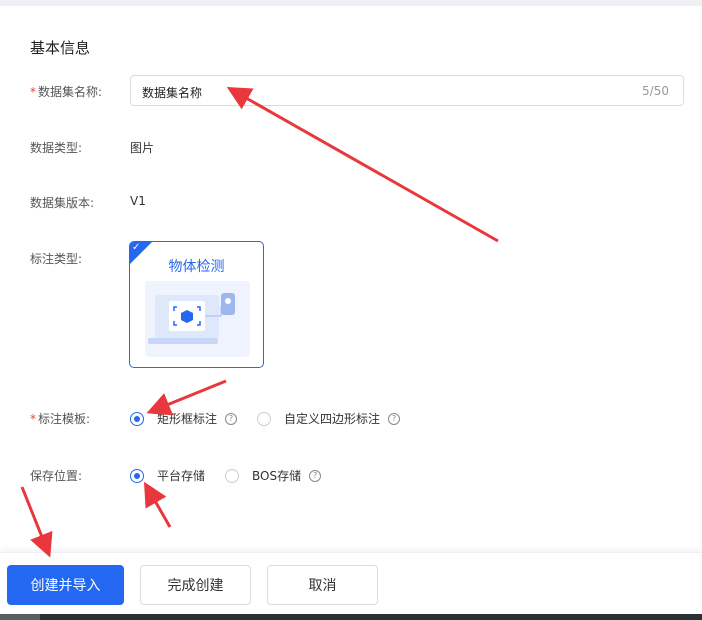 The width and height of the screenshot is (702, 620). Describe the element at coordinates (137, 418) in the screenshot. I see `radio-rect-annotation` at that location.